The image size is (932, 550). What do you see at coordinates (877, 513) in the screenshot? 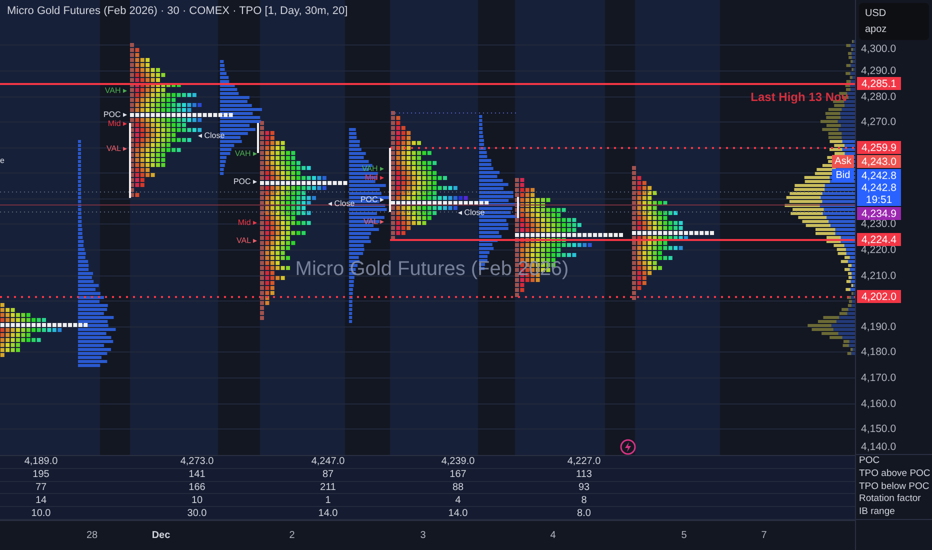
I see `stat-label: IB range` at bounding box center [877, 513].